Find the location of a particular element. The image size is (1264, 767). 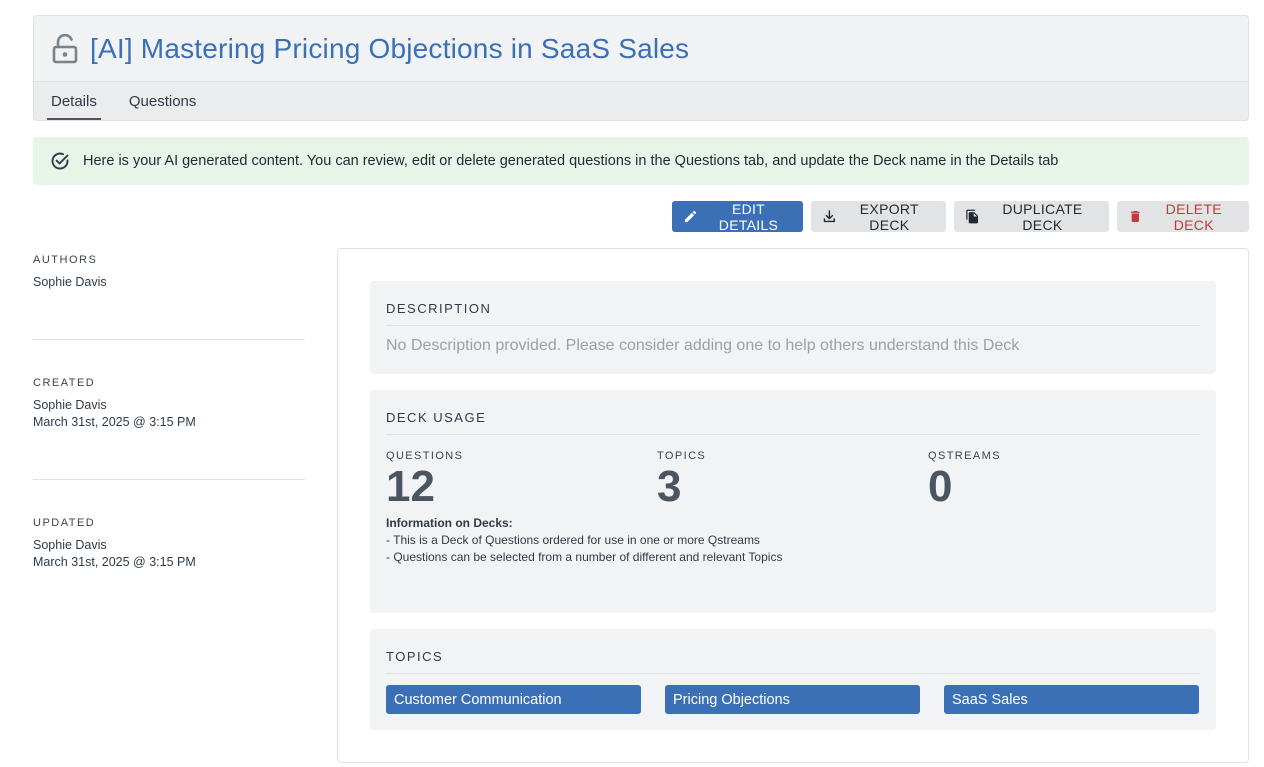

description-title: DESCRIPTION is located at coordinates (793, 303).